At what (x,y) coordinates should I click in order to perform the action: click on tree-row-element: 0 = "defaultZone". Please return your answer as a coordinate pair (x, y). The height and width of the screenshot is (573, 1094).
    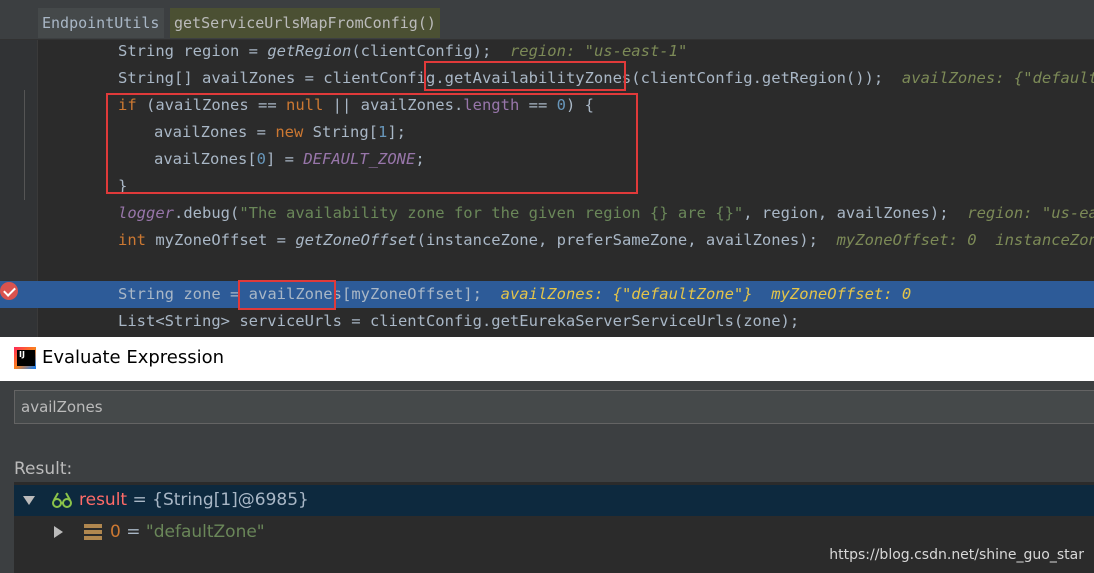
    Looking at the image, I should click on (554, 532).